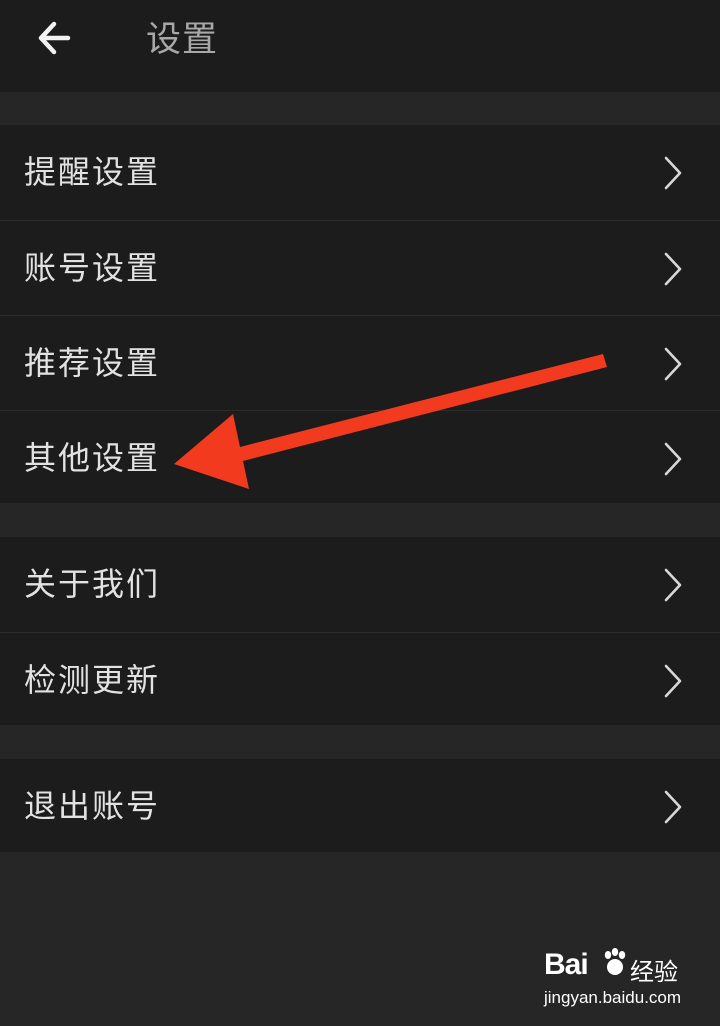 The height and width of the screenshot is (1026, 720). I want to click on back-button, so click(56, 38).